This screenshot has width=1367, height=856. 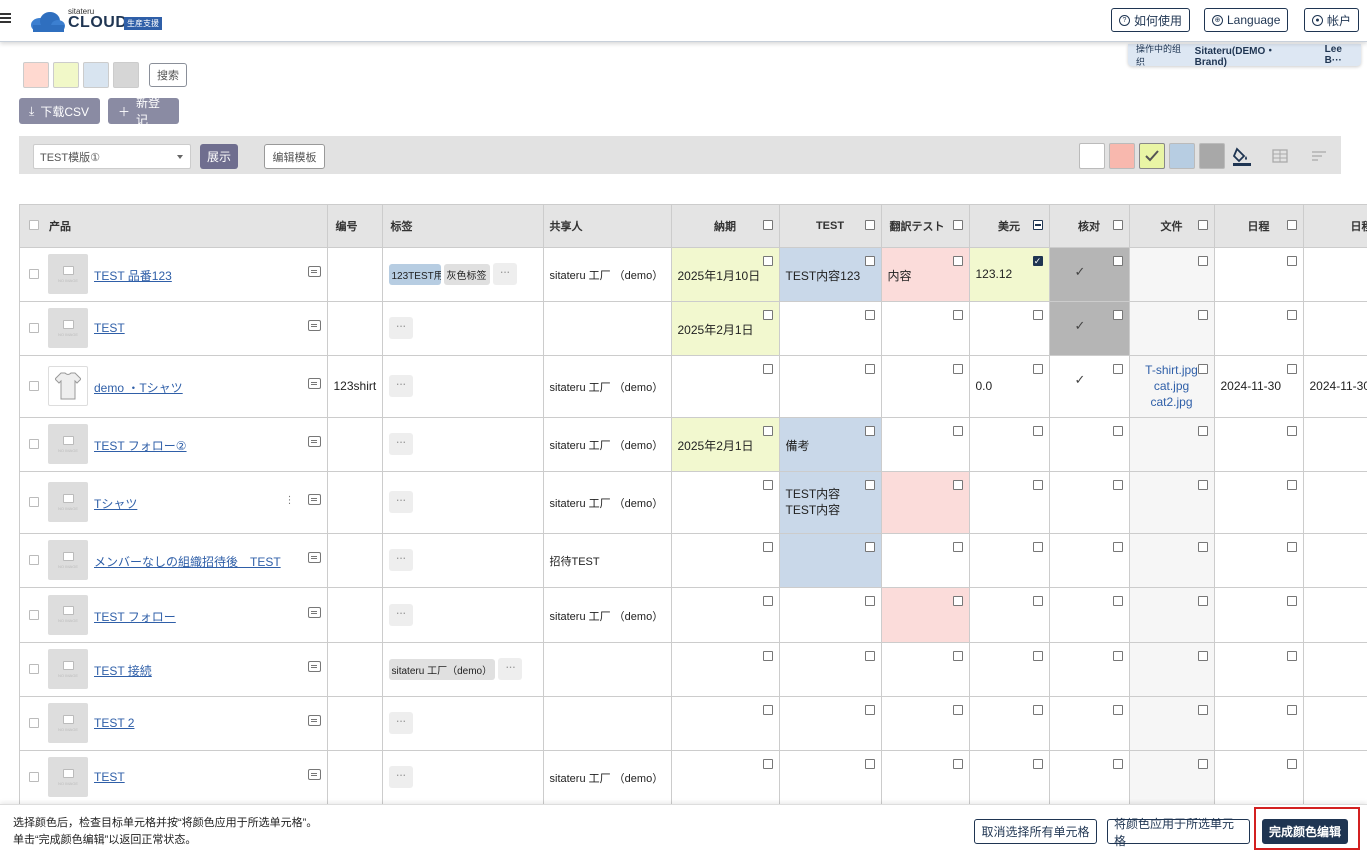 I want to click on product-link: demo ・Tシャツ, so click(x=138, y=387).